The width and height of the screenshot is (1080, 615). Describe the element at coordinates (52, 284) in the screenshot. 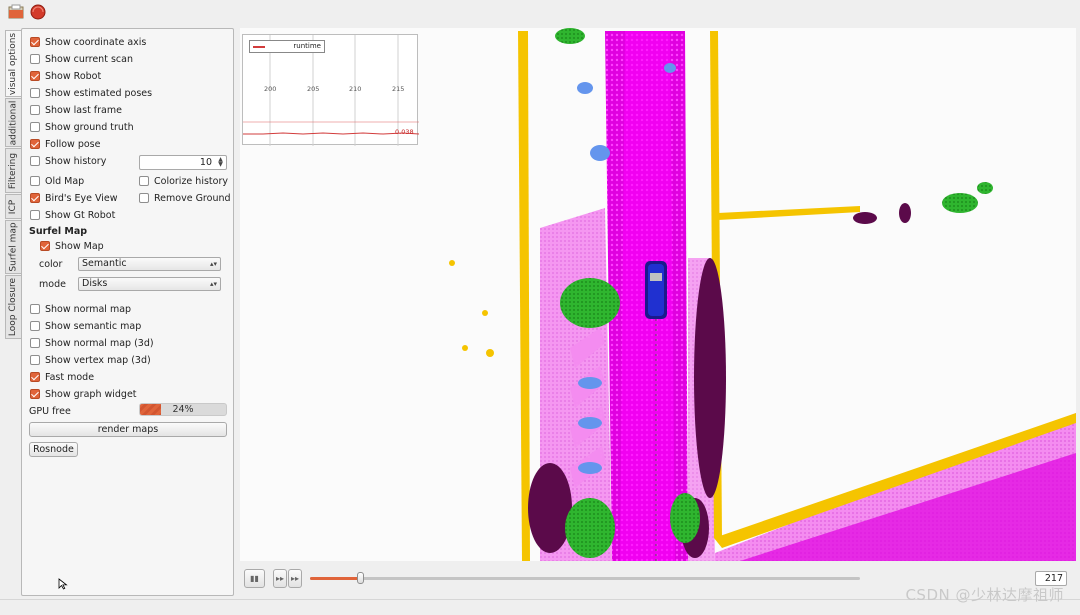

I see `mode-label: mode` at that location.